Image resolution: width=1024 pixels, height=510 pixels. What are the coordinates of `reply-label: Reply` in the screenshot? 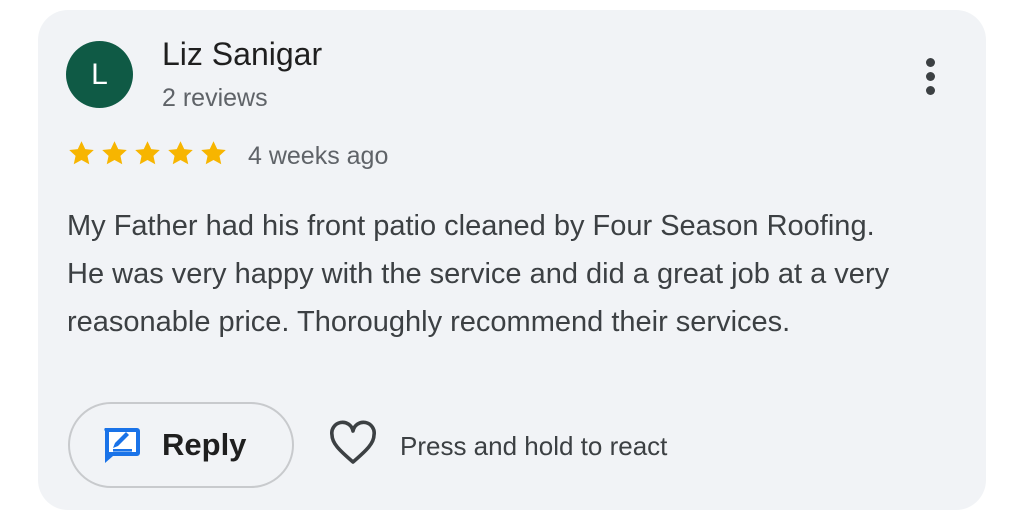 It's located at (204, 444).